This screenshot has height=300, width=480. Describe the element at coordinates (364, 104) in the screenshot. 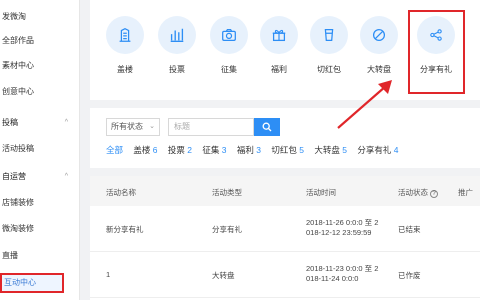

I see `annotation-arrow` at that location.